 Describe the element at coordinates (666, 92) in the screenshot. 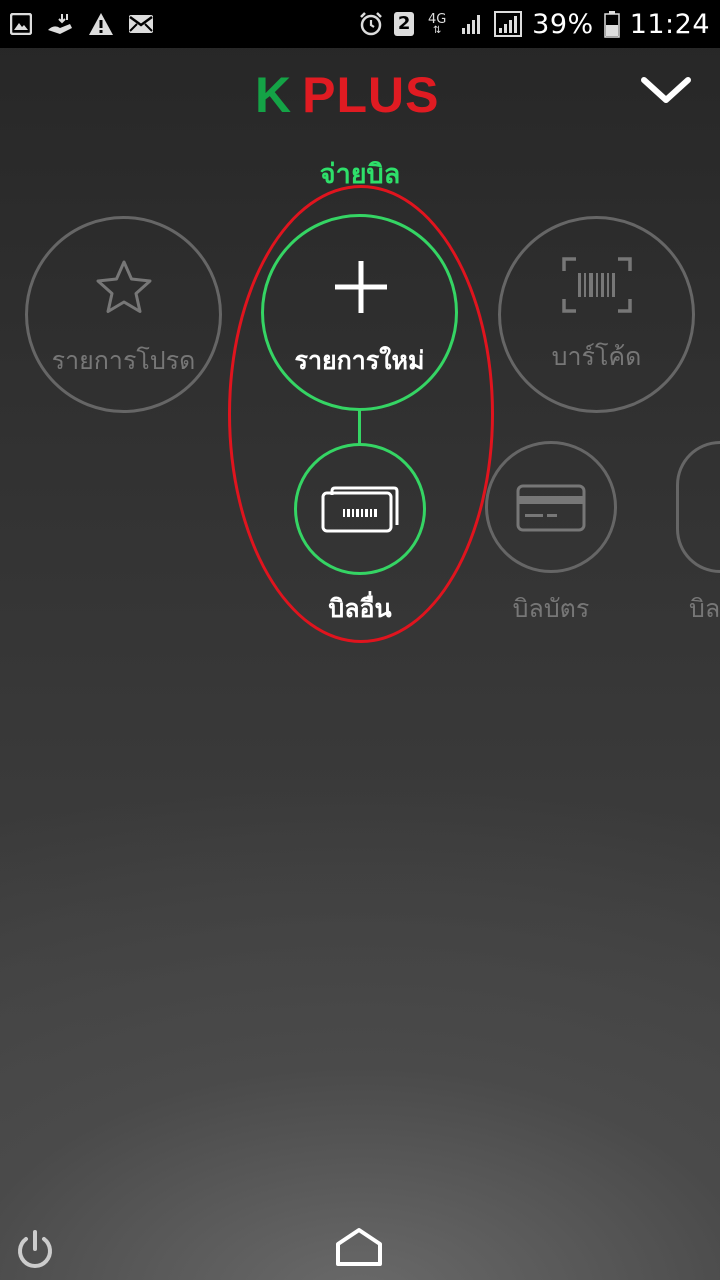

I see `chevron-down-icon` at that location.